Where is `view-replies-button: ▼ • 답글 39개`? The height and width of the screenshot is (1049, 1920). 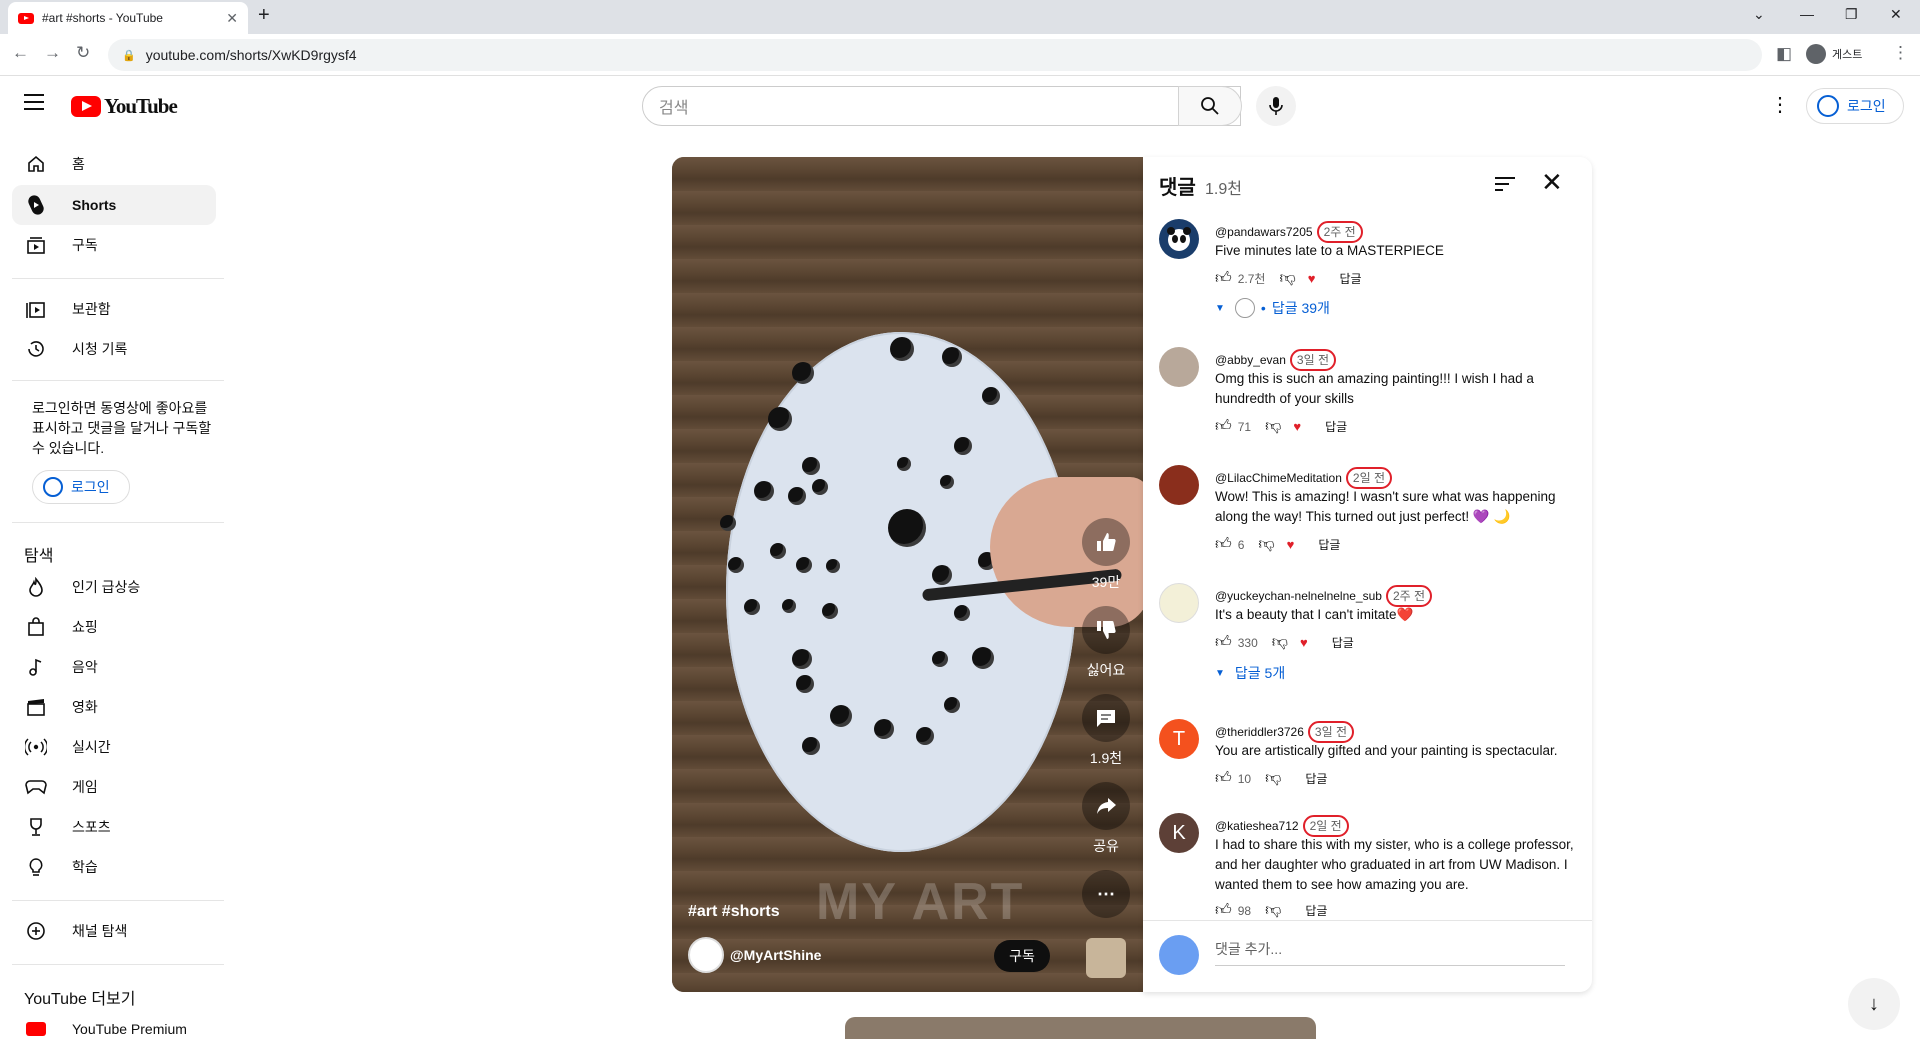
view-replies-button: ▼ • 답글 39개 is located at coordinates (1272, 308).